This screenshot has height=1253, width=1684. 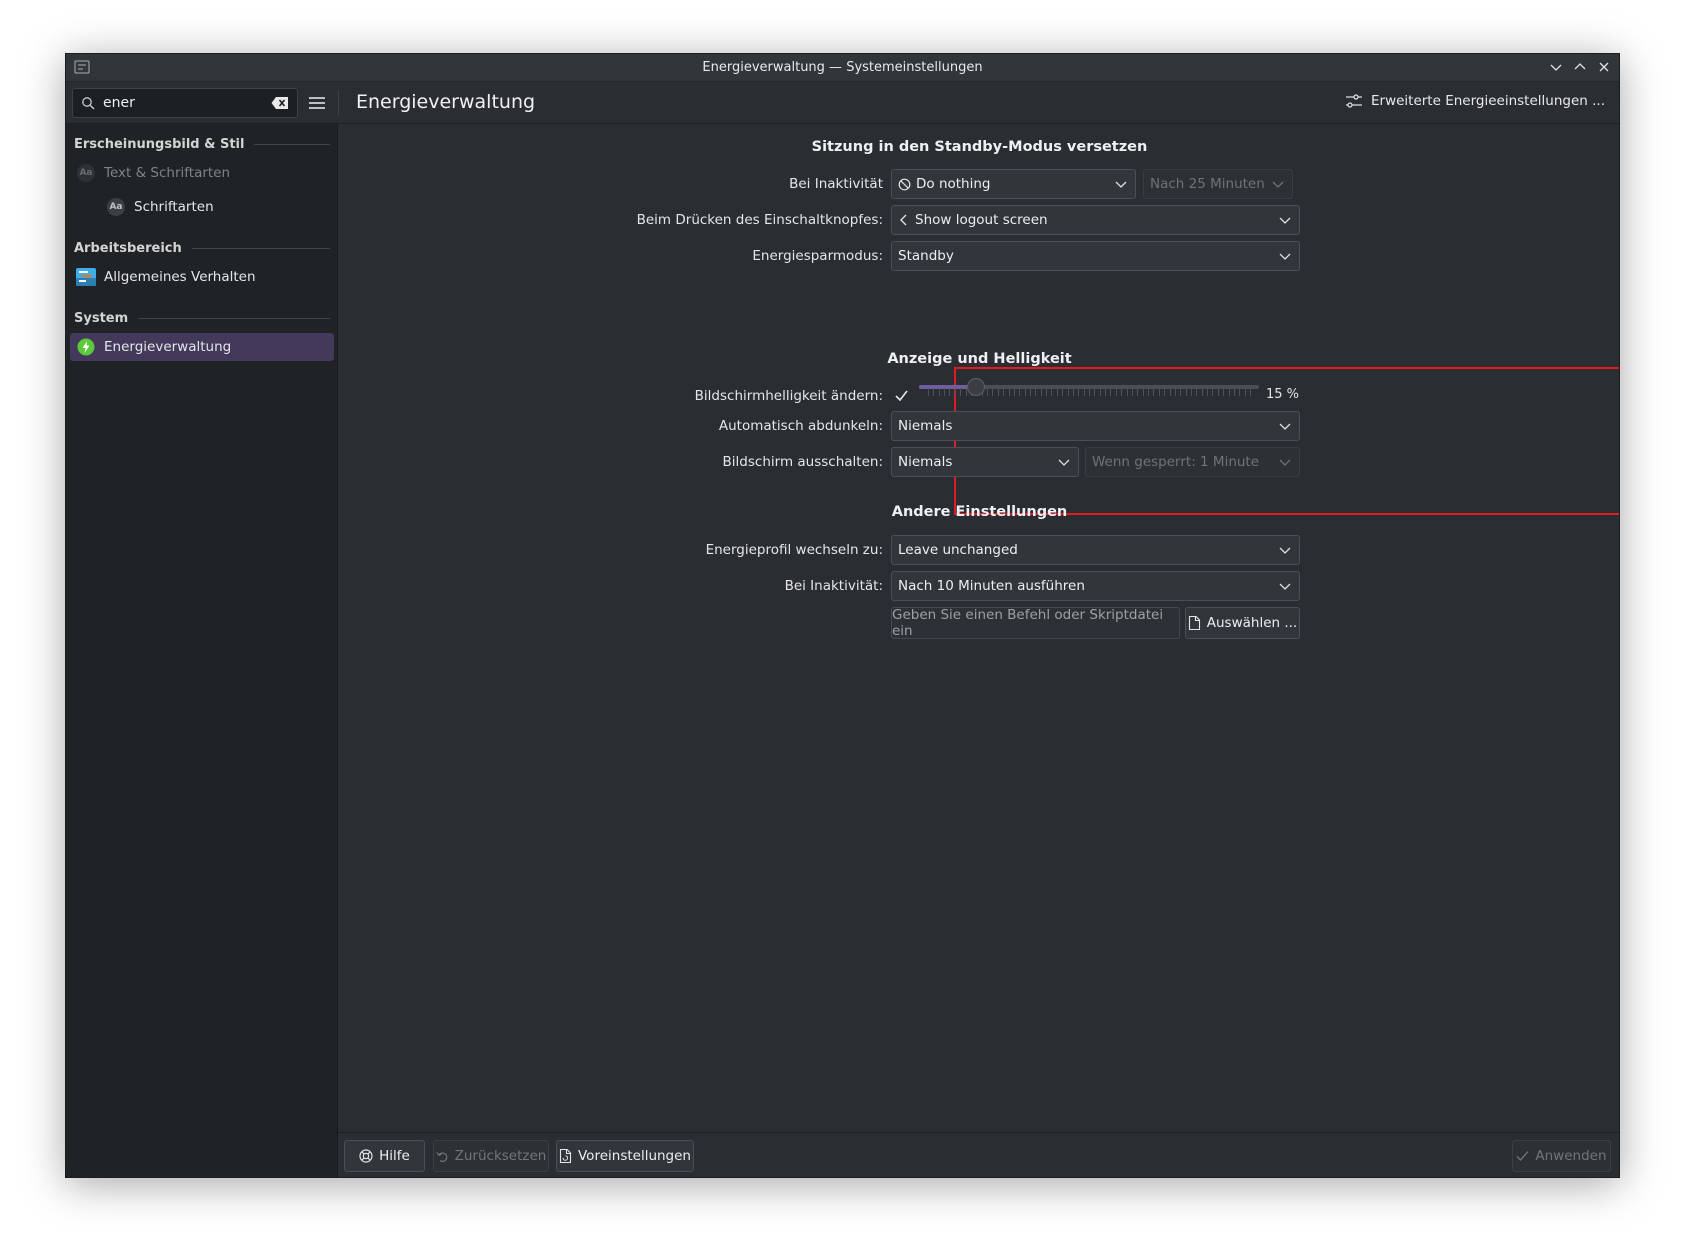 I want to click on brightness-checkbox, so click(x=901, y=395).